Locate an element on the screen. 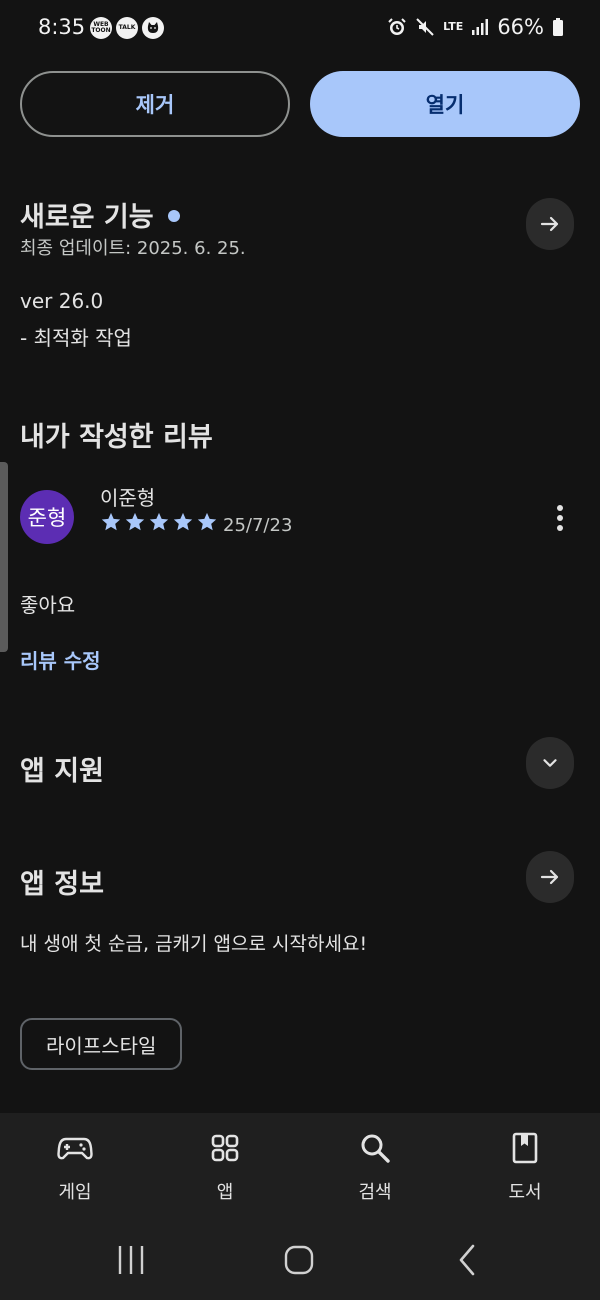  status-time: 8:35 is located at coordinates (62, 27).